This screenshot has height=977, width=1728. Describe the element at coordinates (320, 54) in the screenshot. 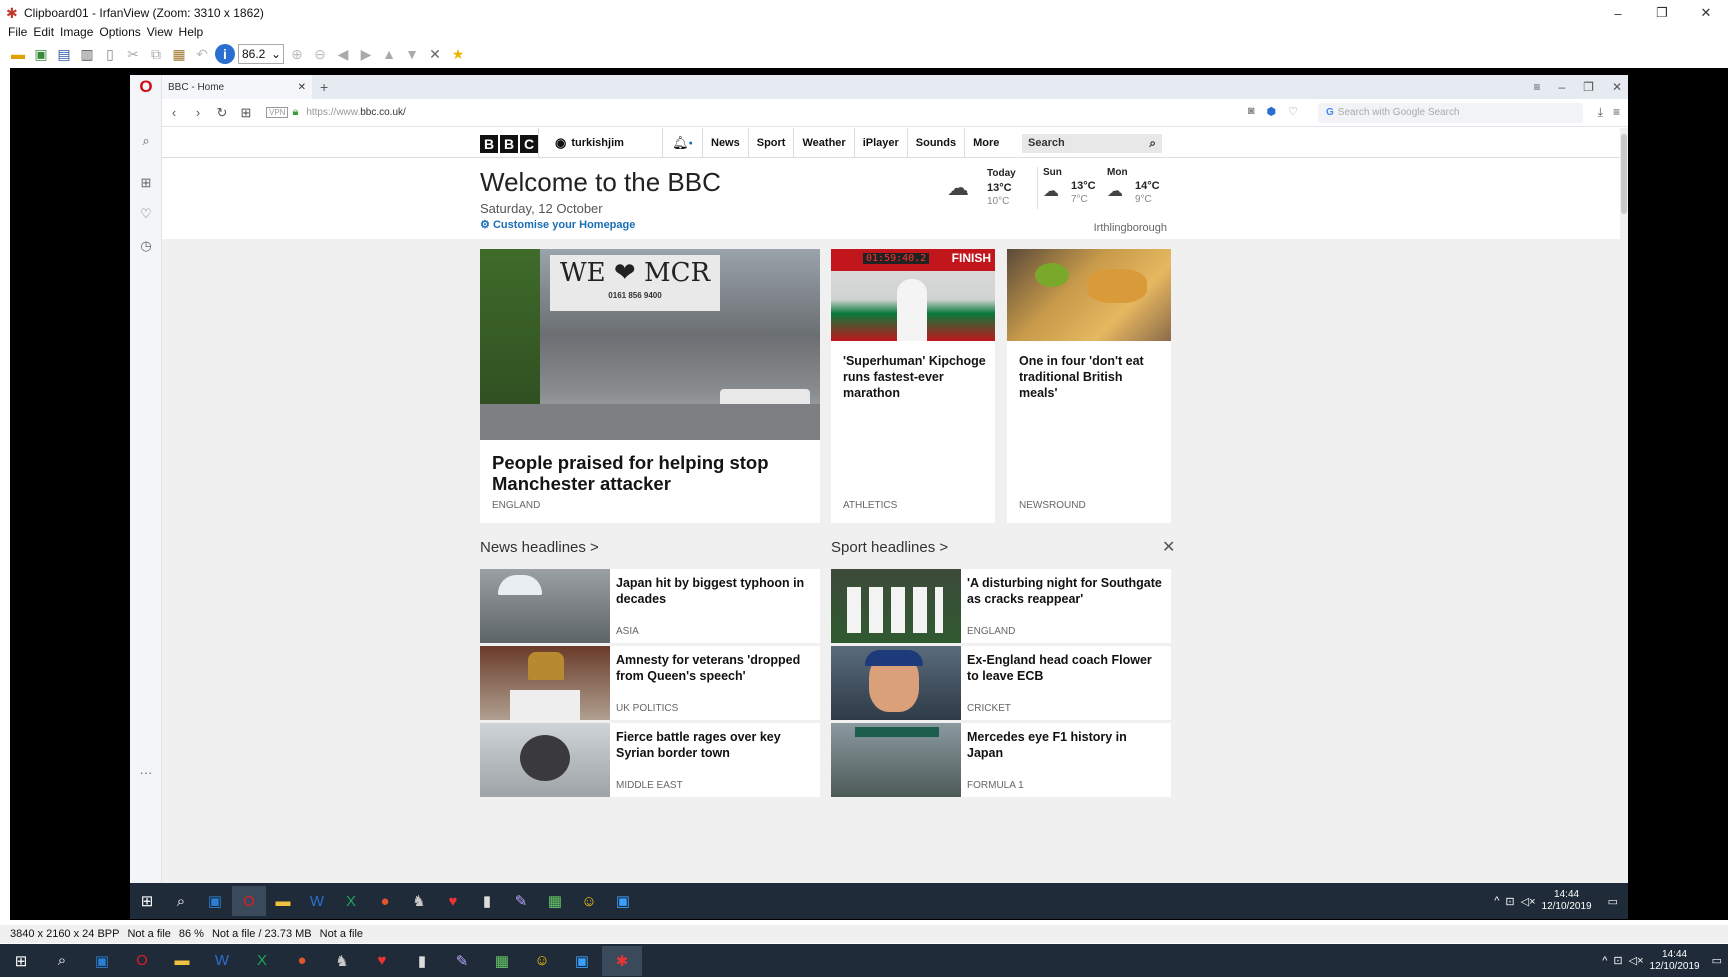

I see `zoom-out-icon: ⊖` at that location.